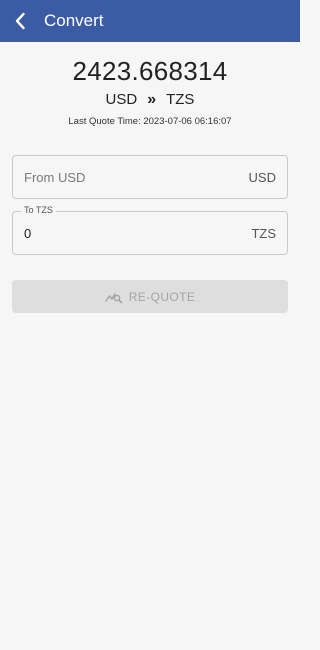 The width and height of the screenshot is (320, 650). Describe the element at coordinates (38, 210) in the screenshot. I see `to-amount-label: To TZS` at that location.